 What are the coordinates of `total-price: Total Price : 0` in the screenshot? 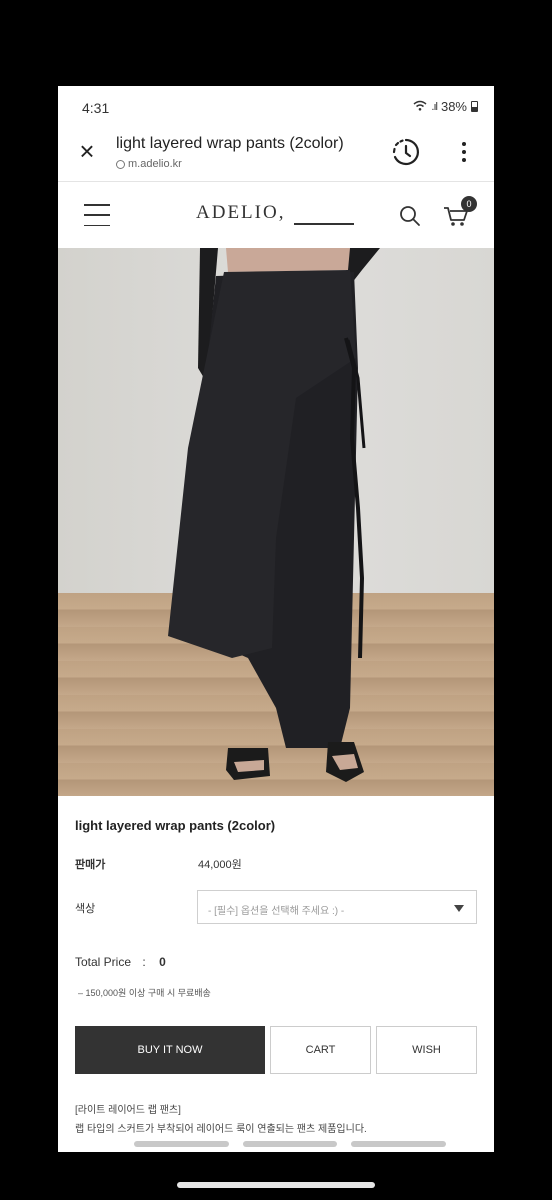 It's located at (120, 962).